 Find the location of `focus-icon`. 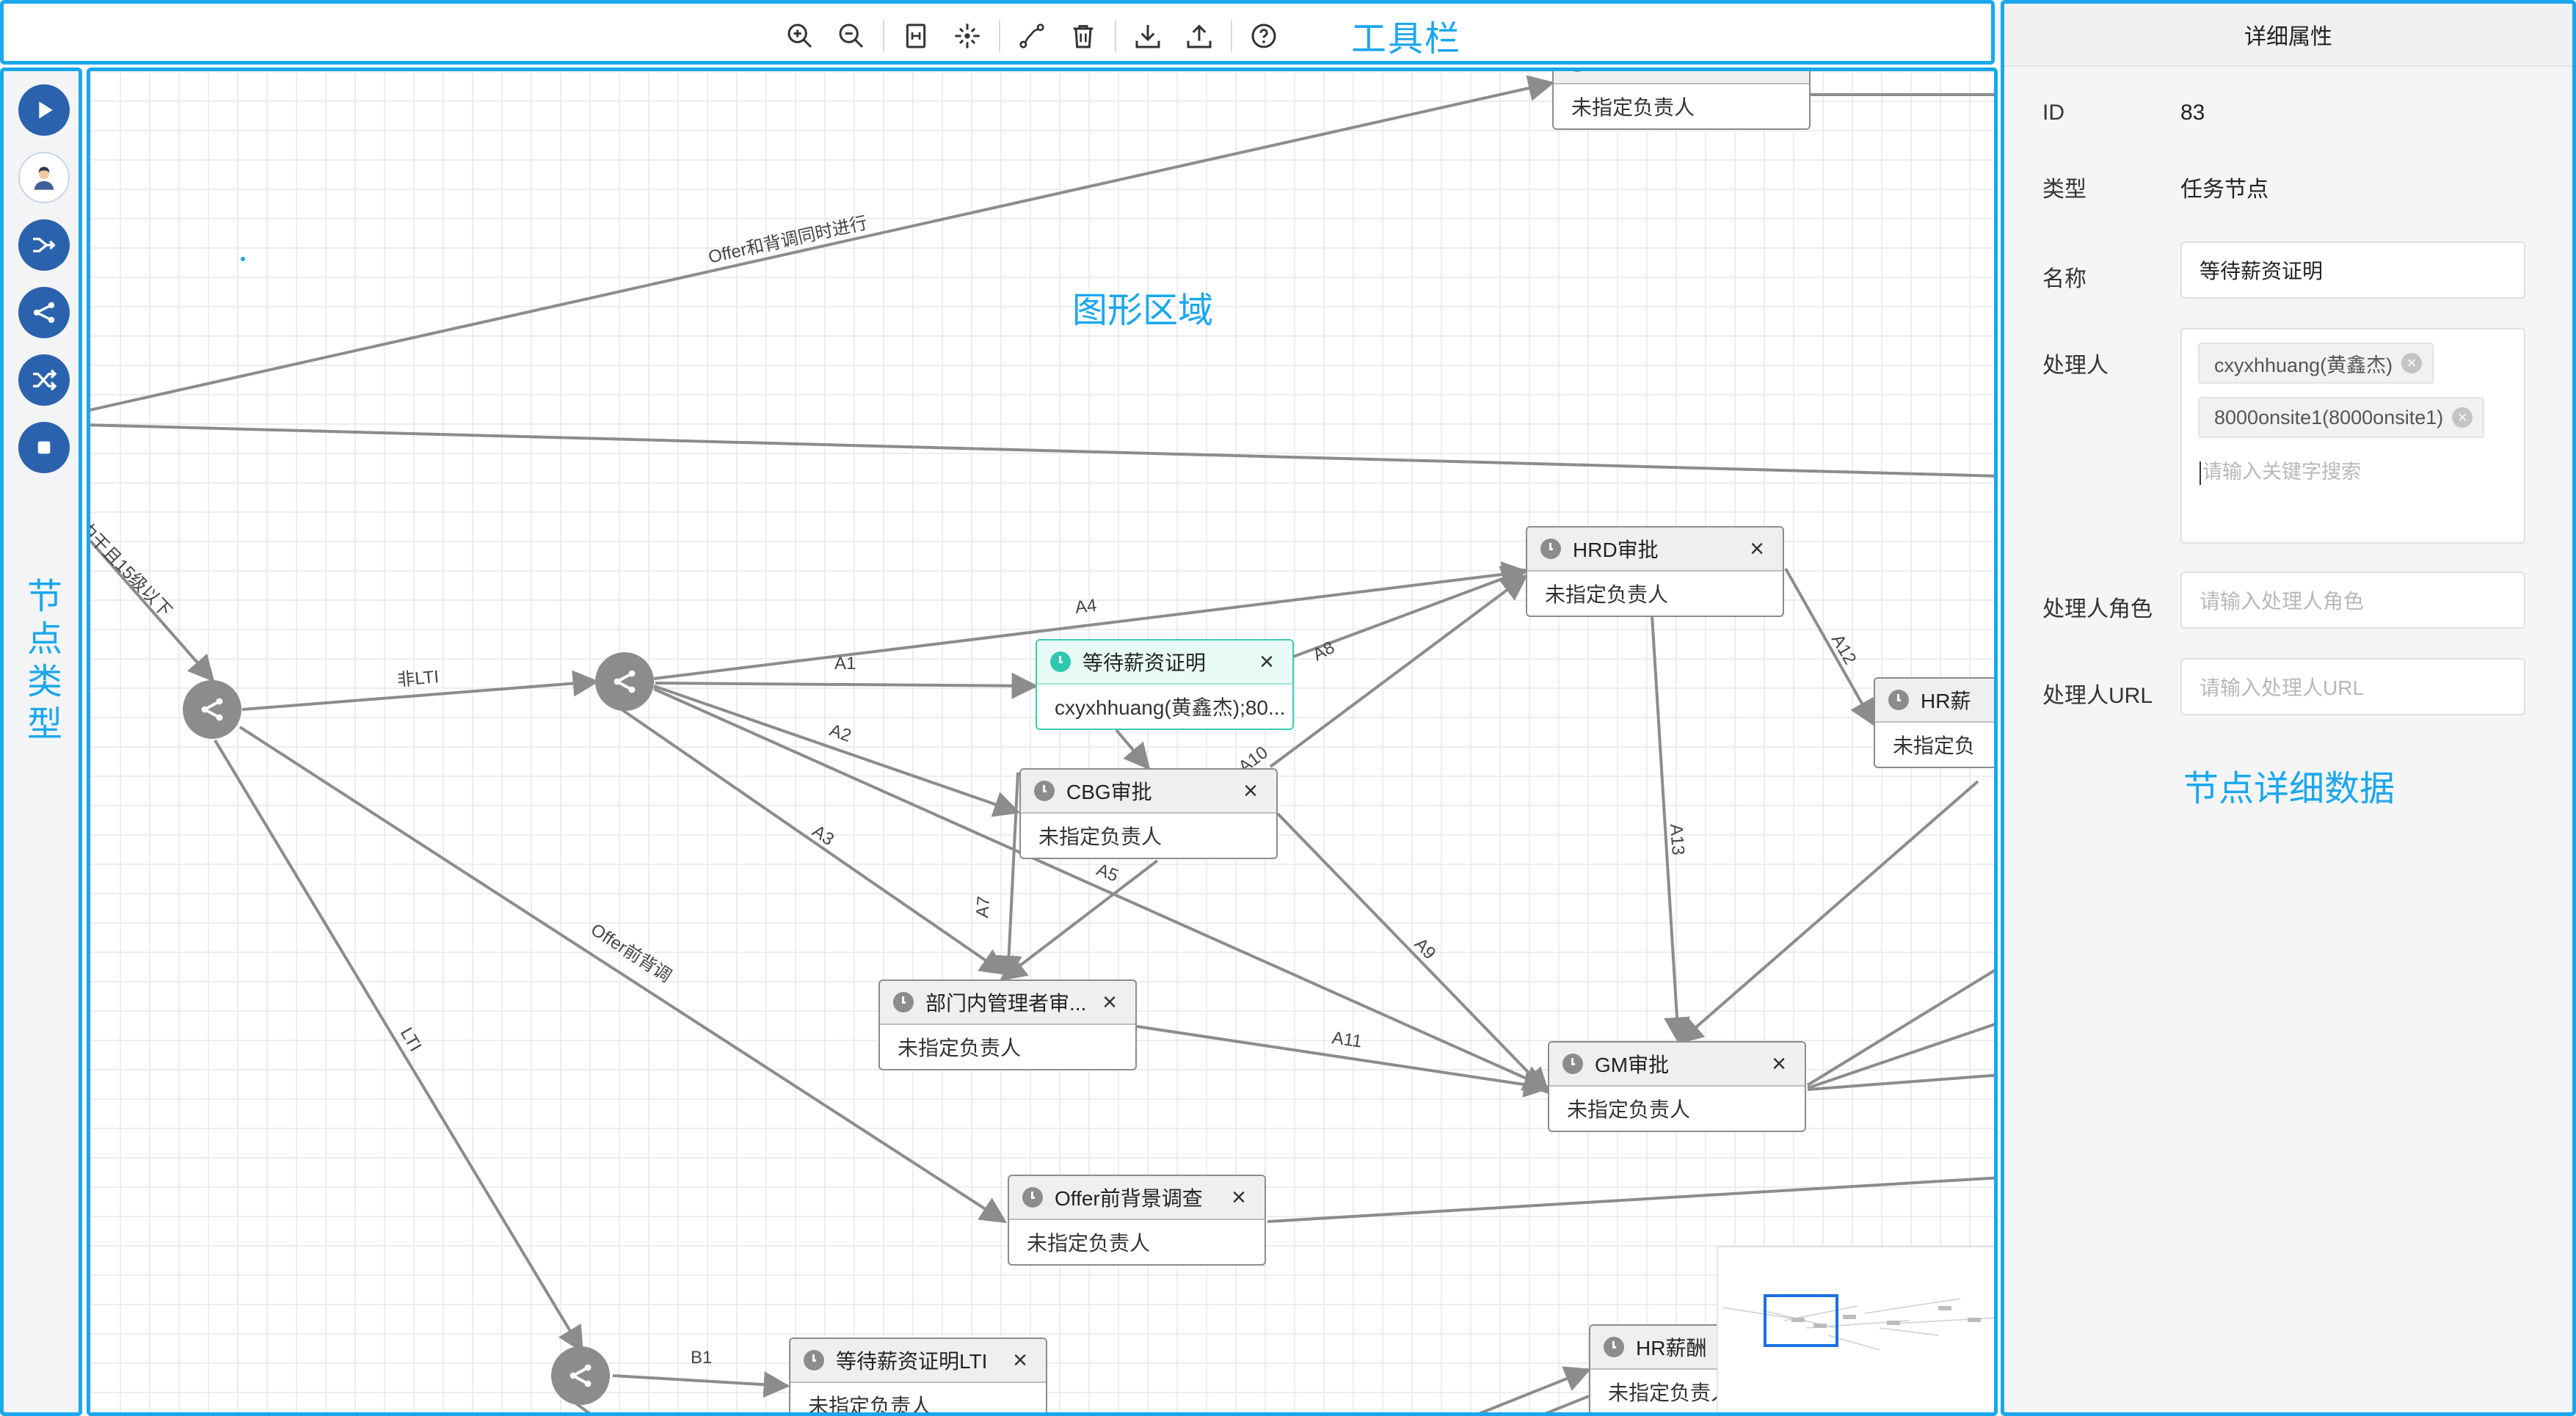

focus-icon is located at coordinates (967, 35).